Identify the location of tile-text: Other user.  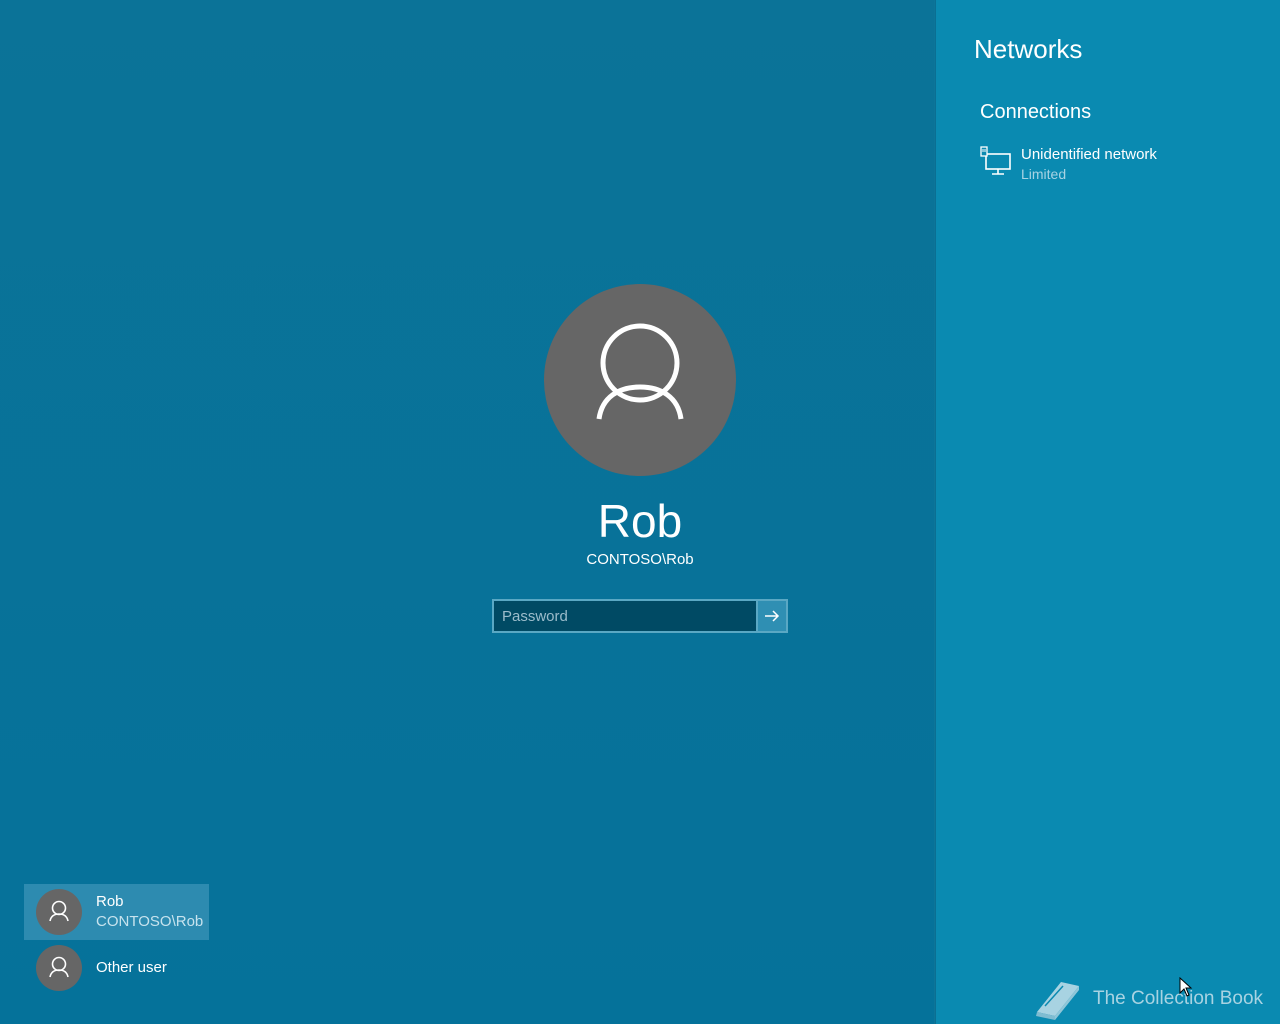
(131, 968).